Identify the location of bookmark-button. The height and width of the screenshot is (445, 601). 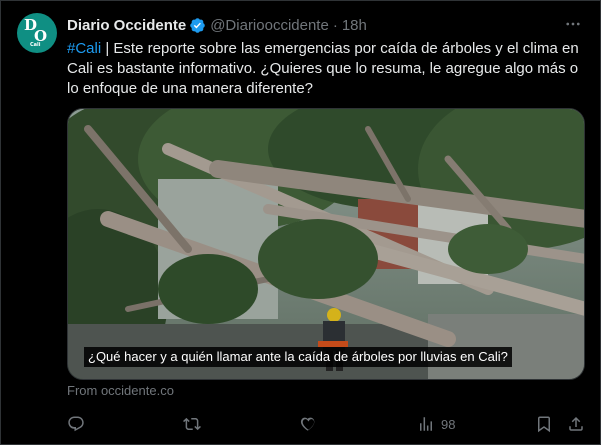
(544, 424).